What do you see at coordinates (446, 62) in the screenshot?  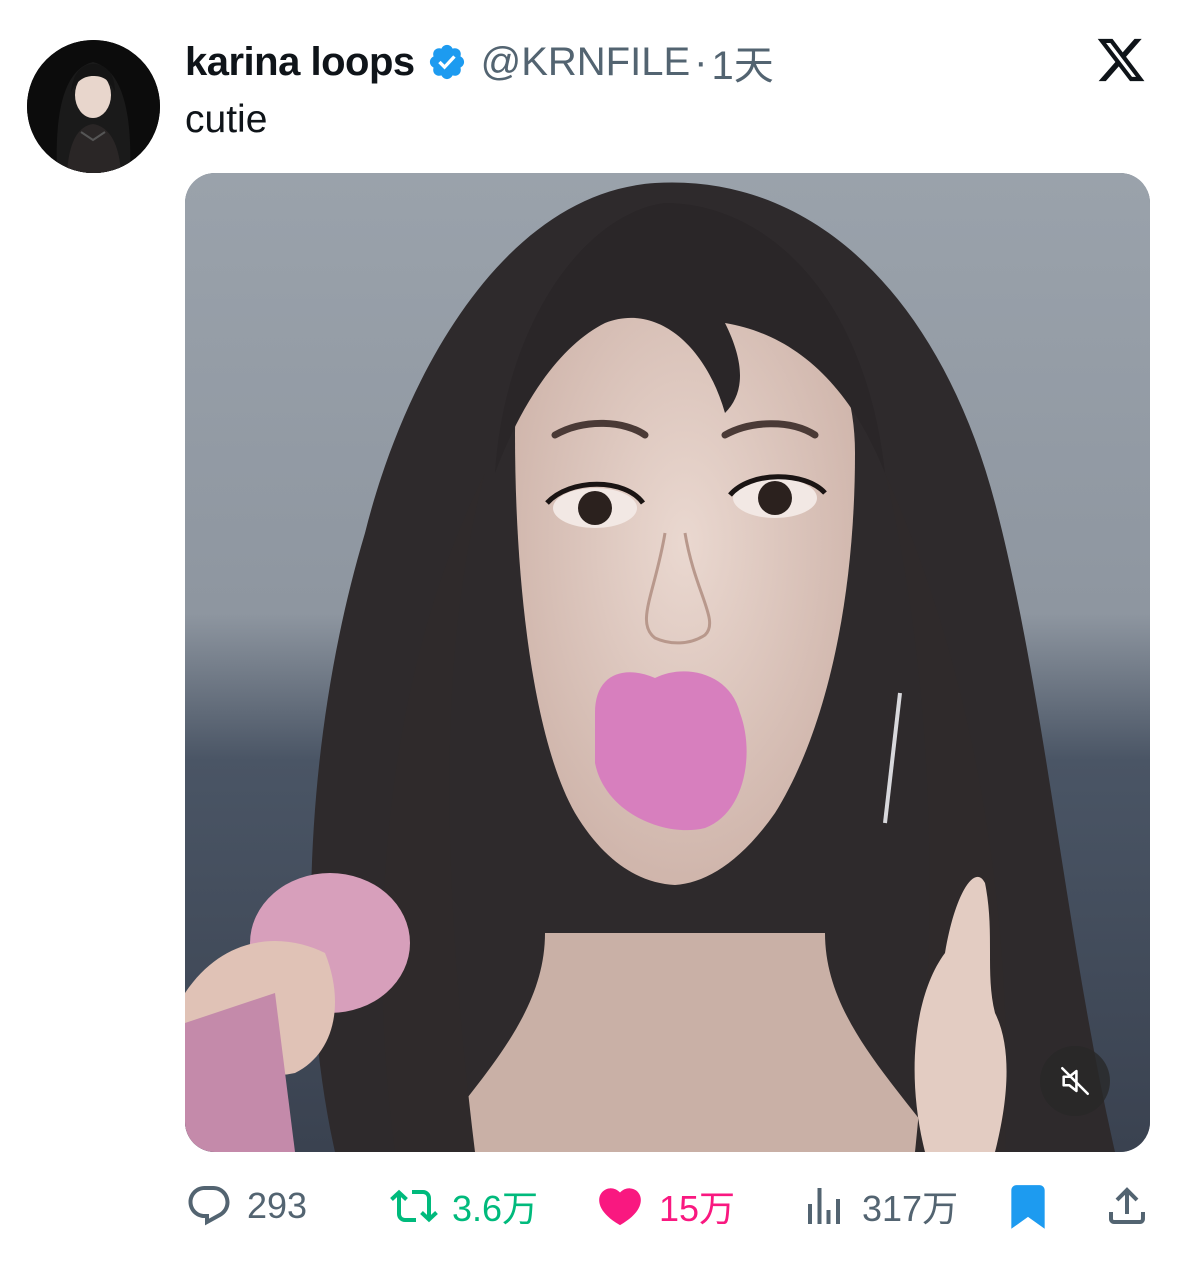 I see `verified-badge-icon` at bounding box center [446, 62].